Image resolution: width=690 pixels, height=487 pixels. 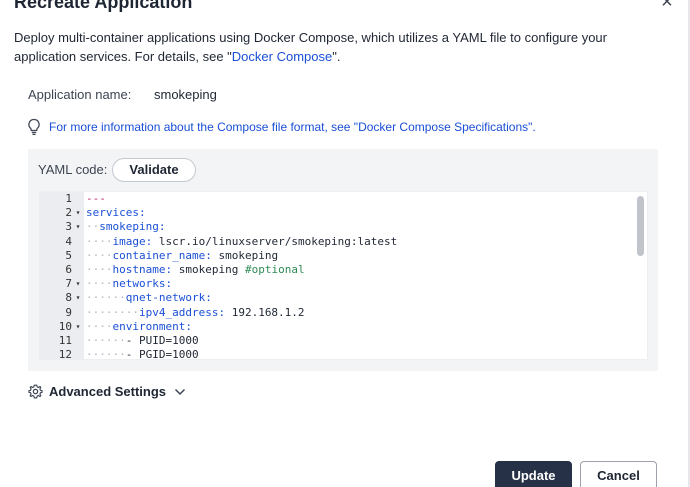 I want to click on code-line: 7 ▾ ····networks:, so click(x=338, y=284).